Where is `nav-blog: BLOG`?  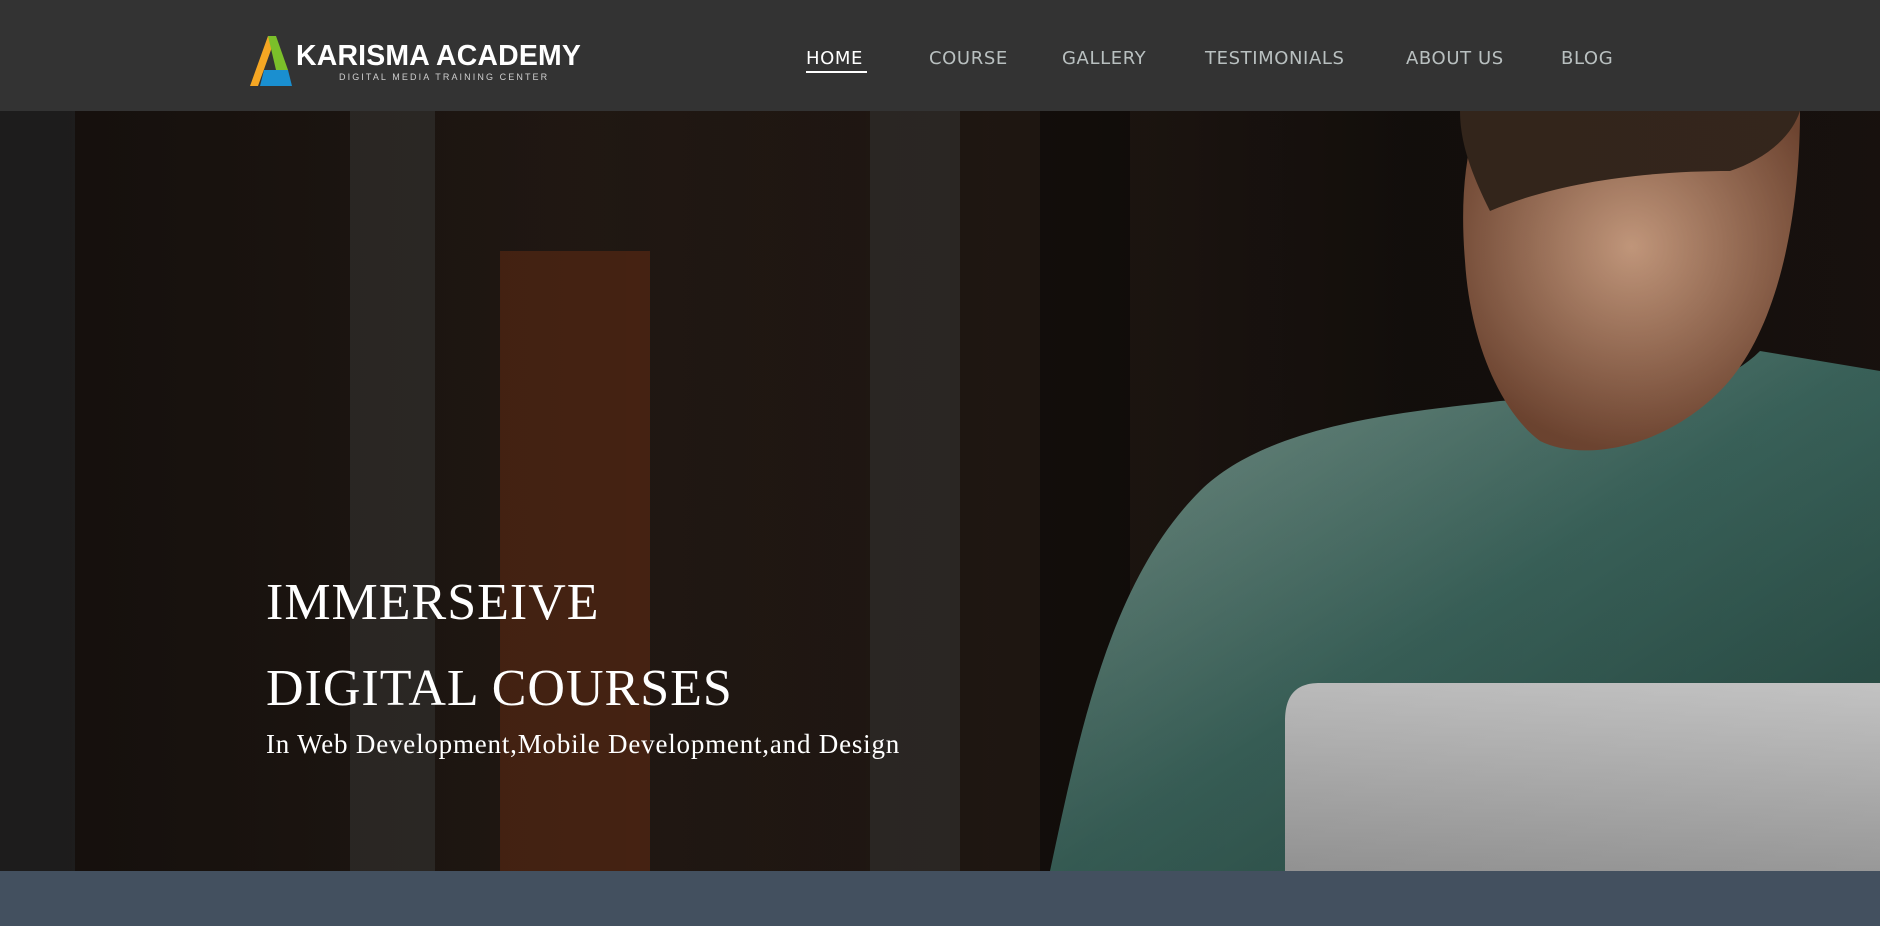 nav-blog: BLOG is located at coordinates (1587, 58).